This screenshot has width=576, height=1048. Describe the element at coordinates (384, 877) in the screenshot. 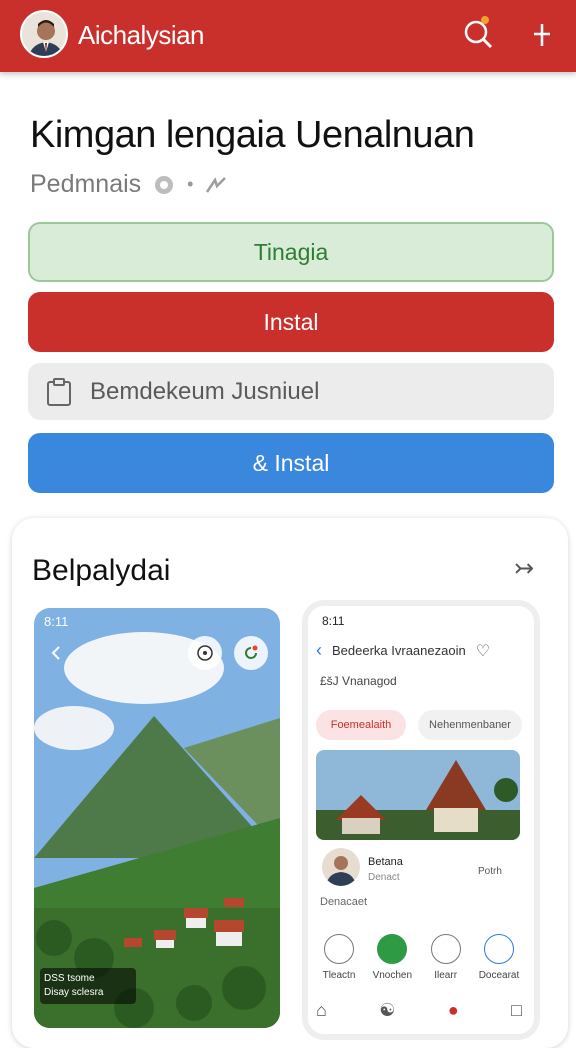

I see `profile-role: Denact` at that location.